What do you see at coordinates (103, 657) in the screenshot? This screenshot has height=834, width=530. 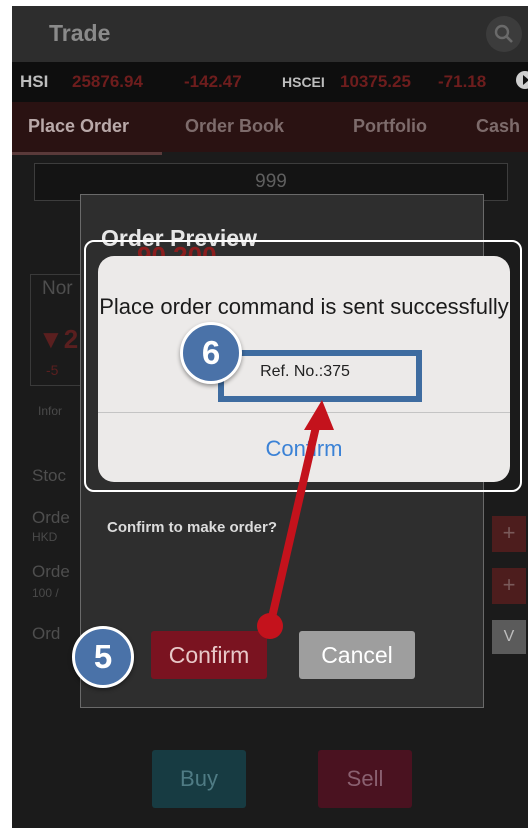 I see `step-5-badge: 5` at bounding box center [103, 657].